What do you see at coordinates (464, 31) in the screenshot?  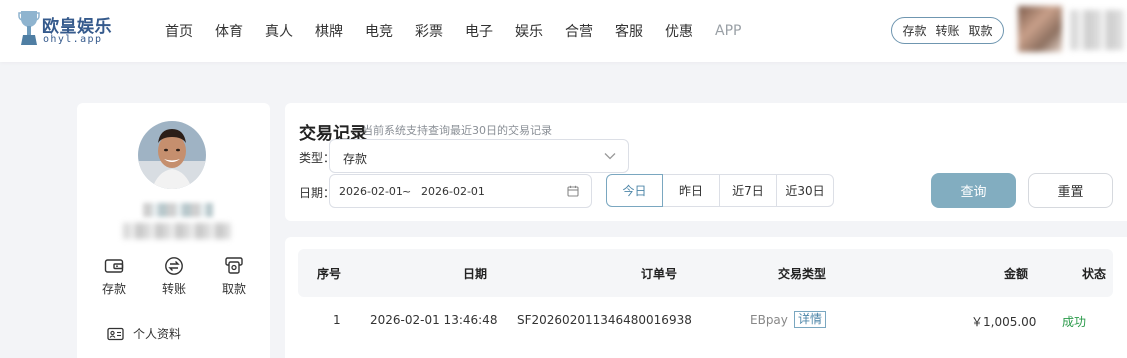 I see `main-nav: 首页 体育 真人 棋牌 电竞 彩票 电子 娱乐 合营 客服 优惠 APP` at bounding box center [464, 31].